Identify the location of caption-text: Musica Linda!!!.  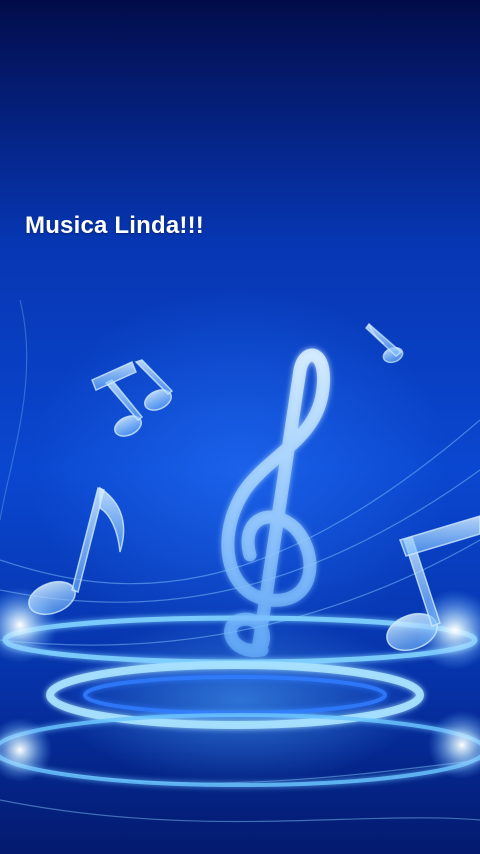
(115, 225).